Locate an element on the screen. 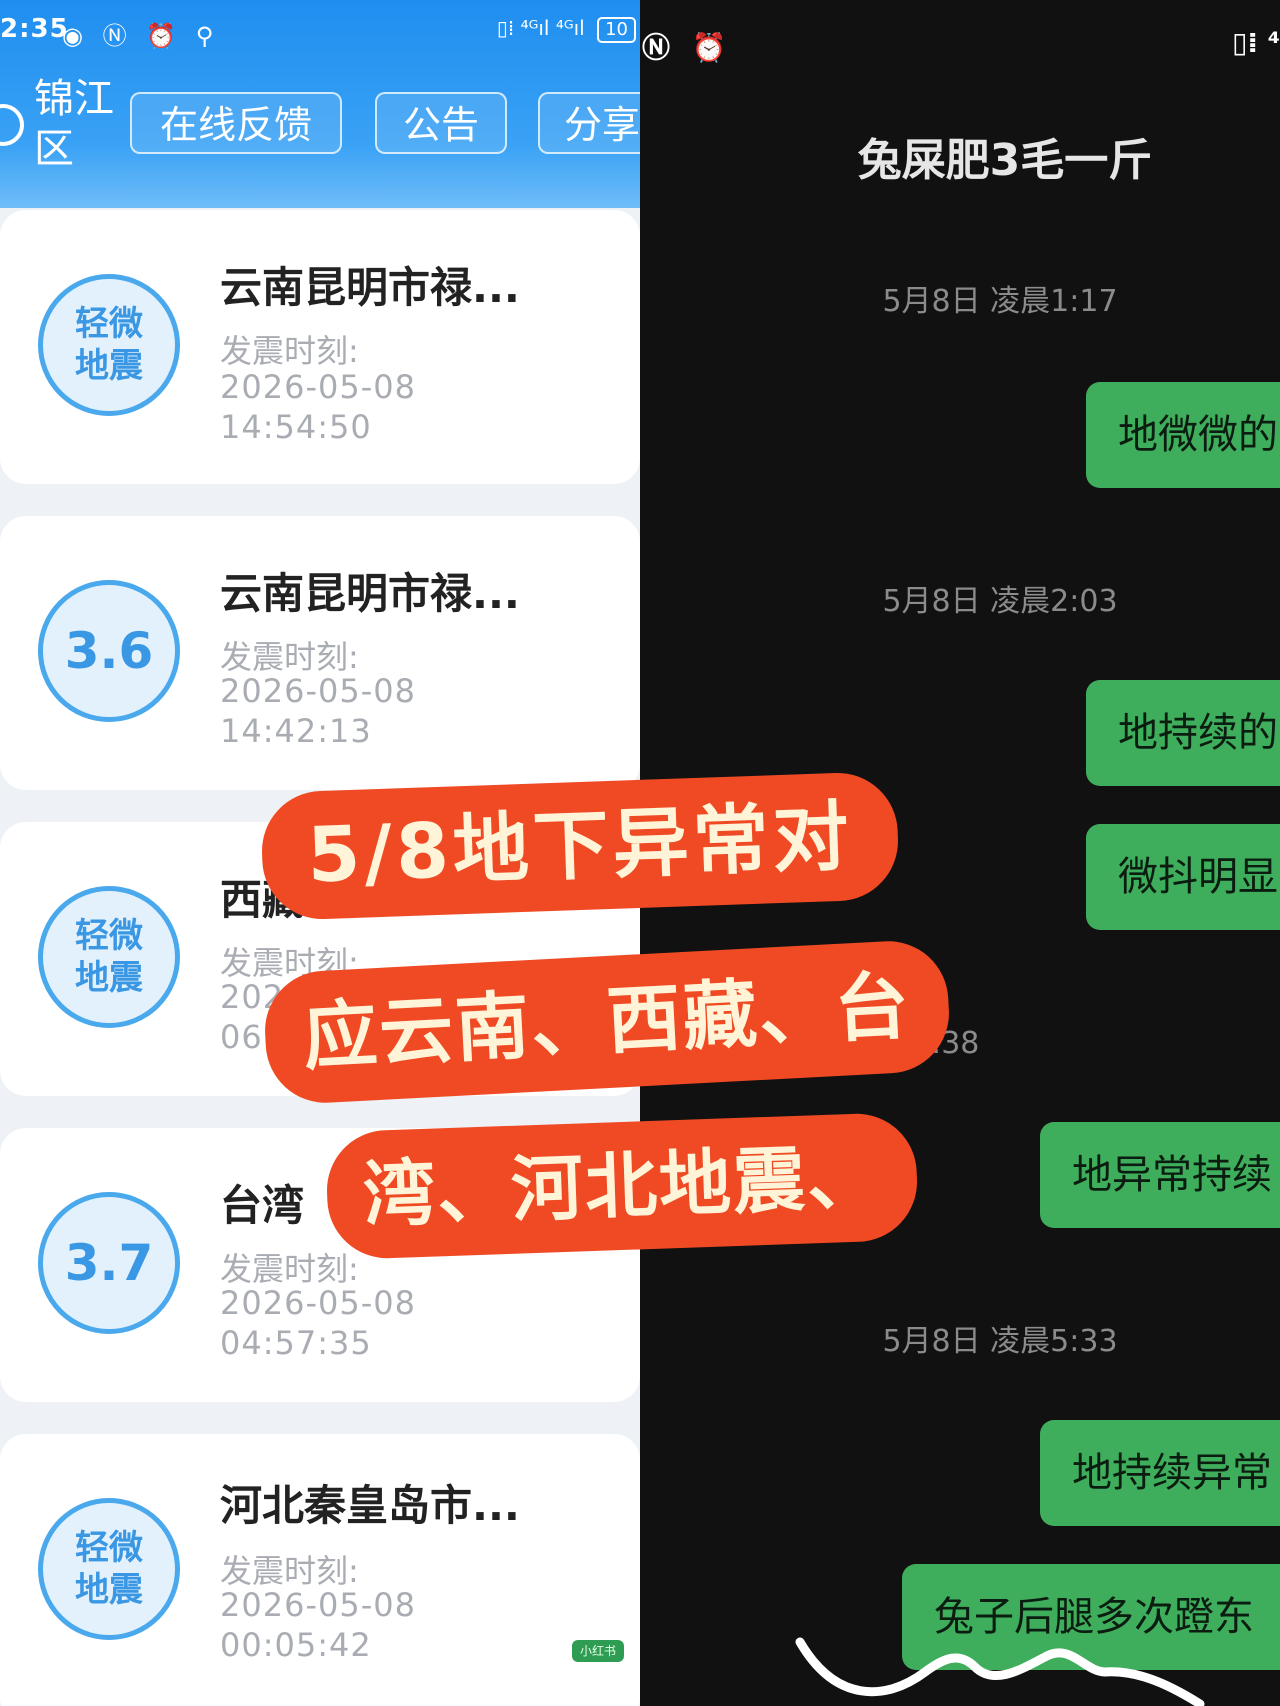 The image size is (1280, 1706). magnitude-badge: 3.6 is located at coordinates (109, 651).